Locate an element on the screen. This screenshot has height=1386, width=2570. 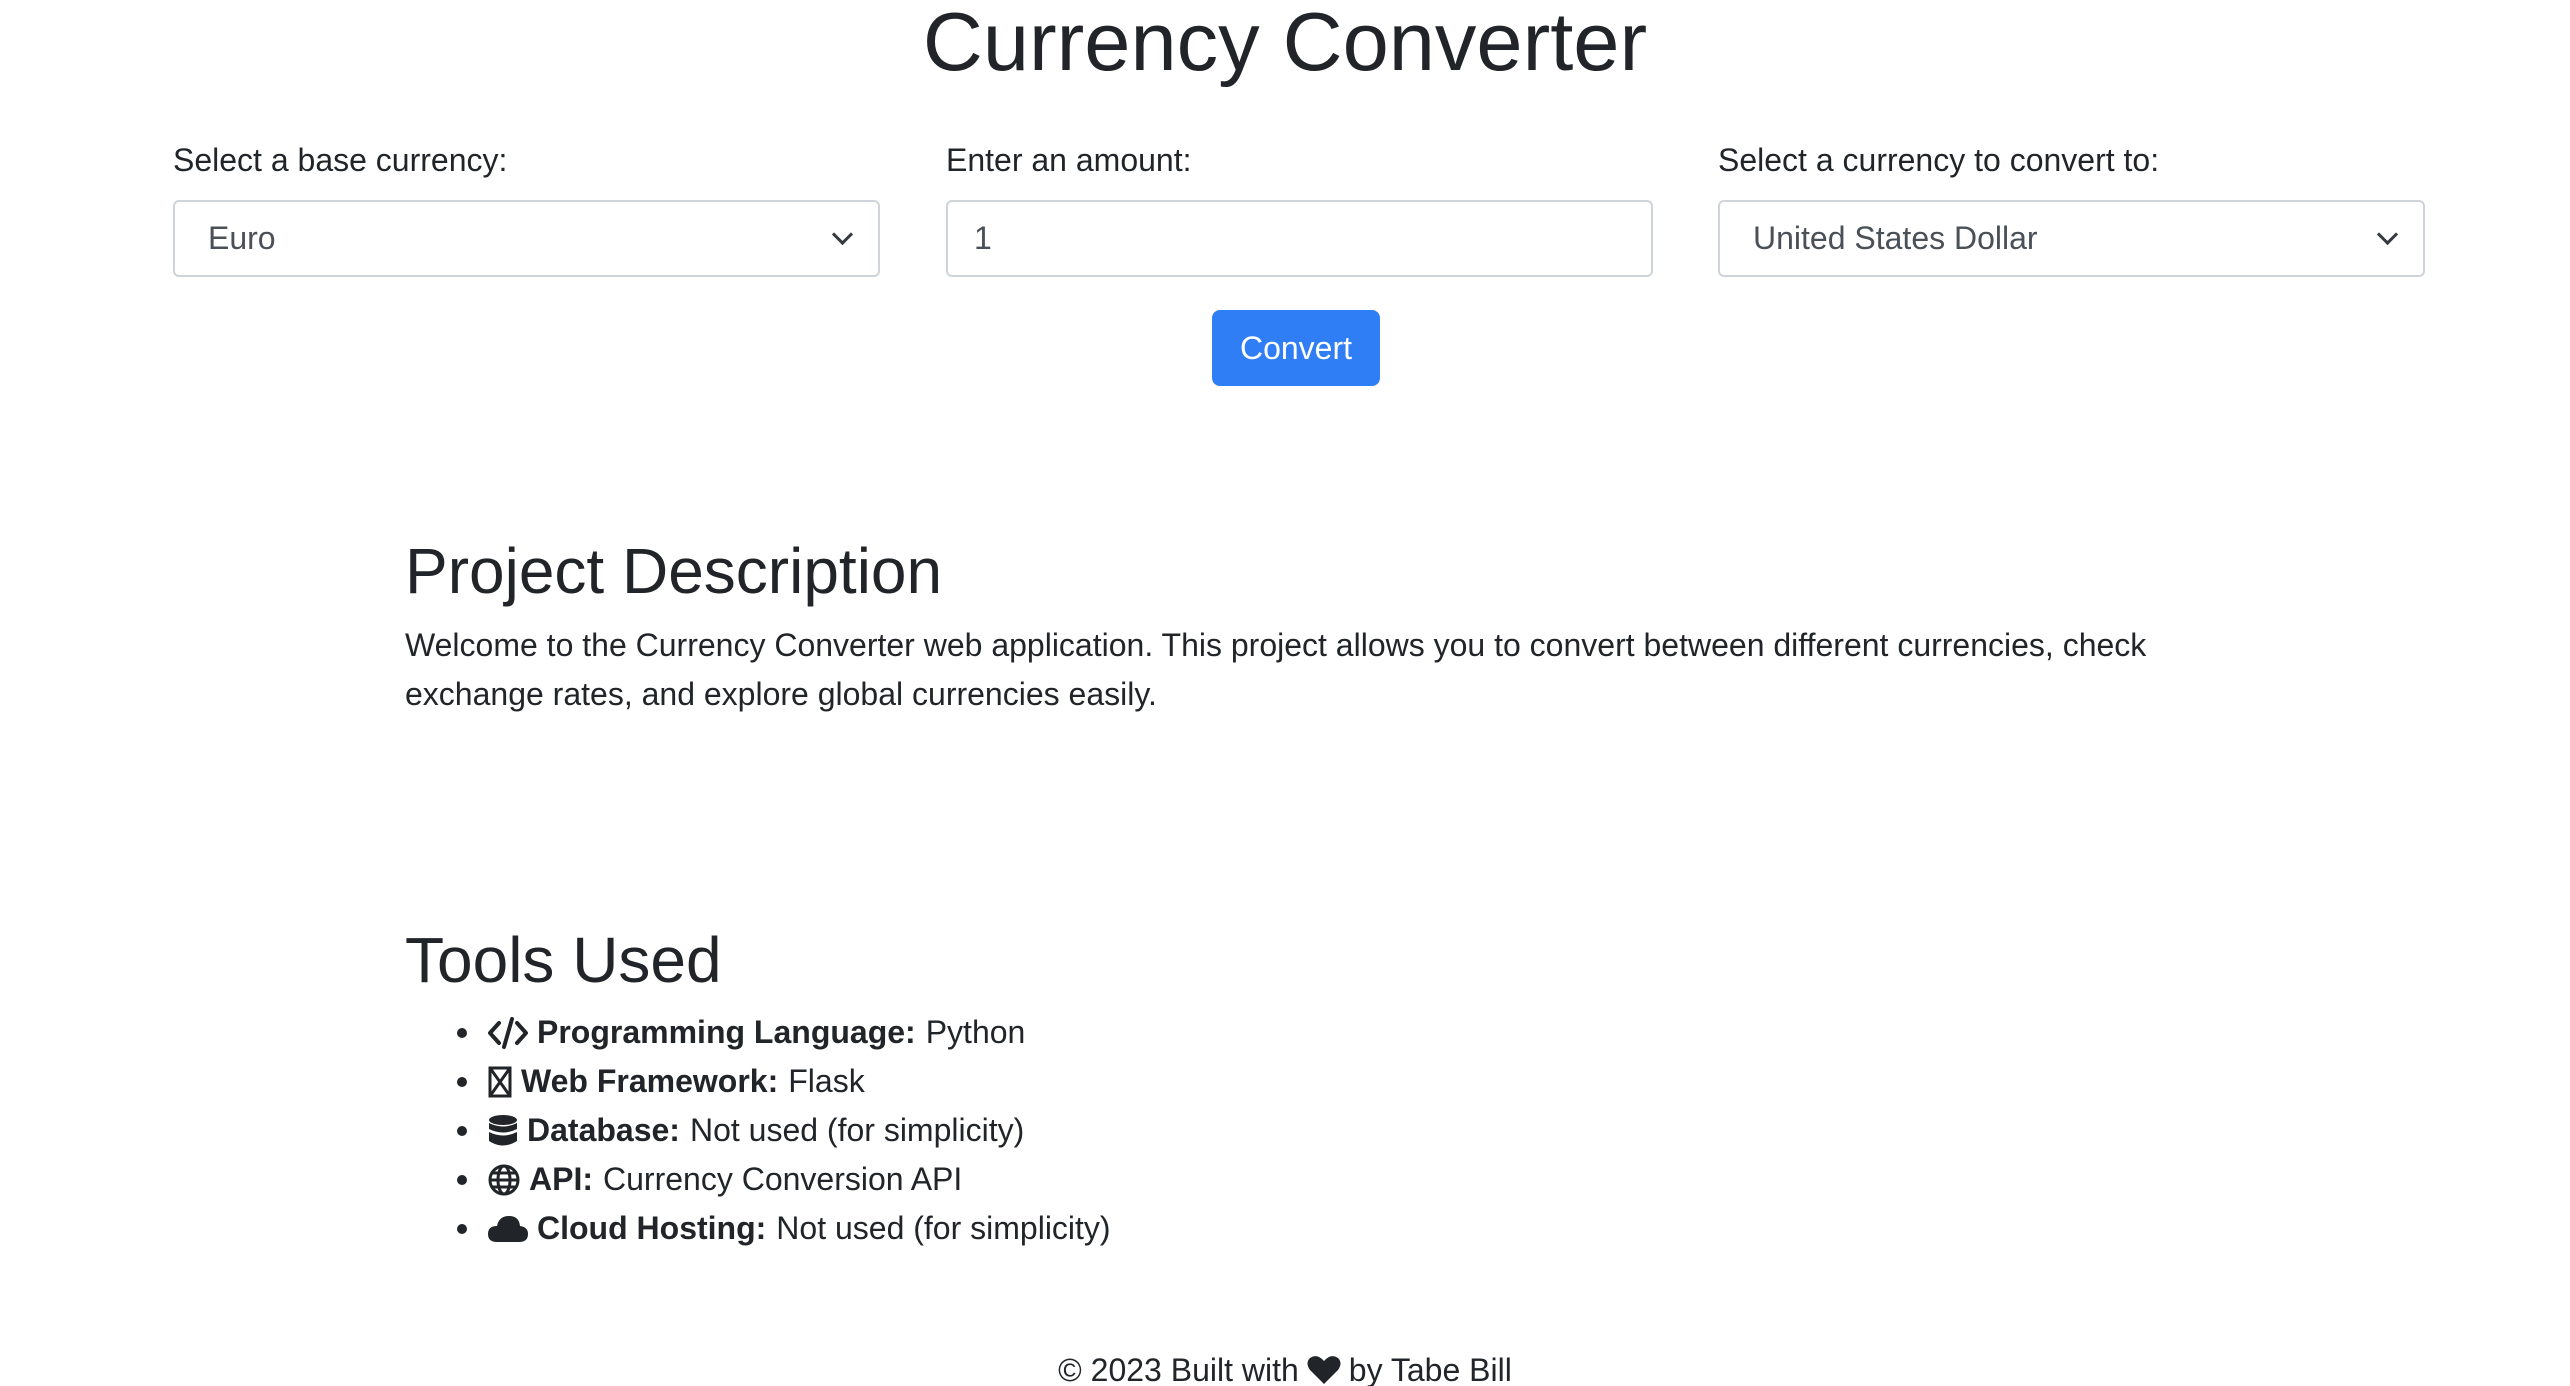
target-currency-label: Select a currency to convert to: is located at coordinates (1939, 160).